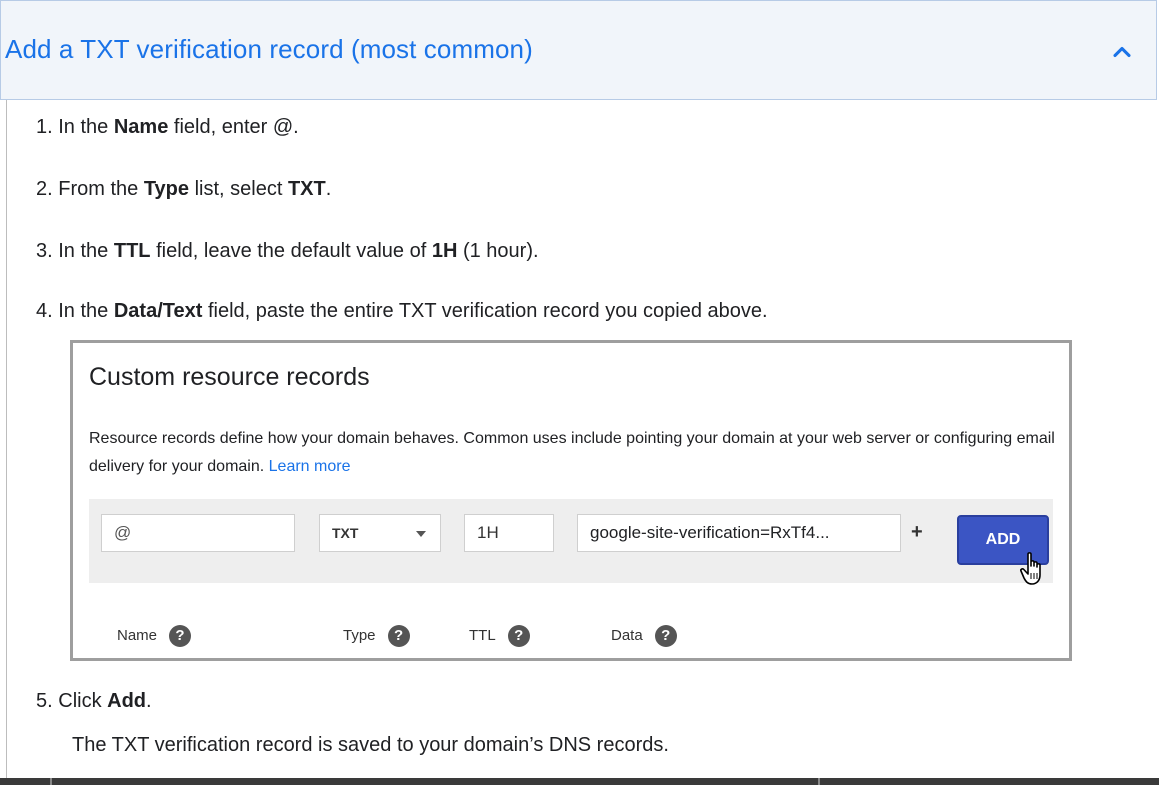  I want to click on step-1: 1. In the Name field, enter @., so click(167, 127).